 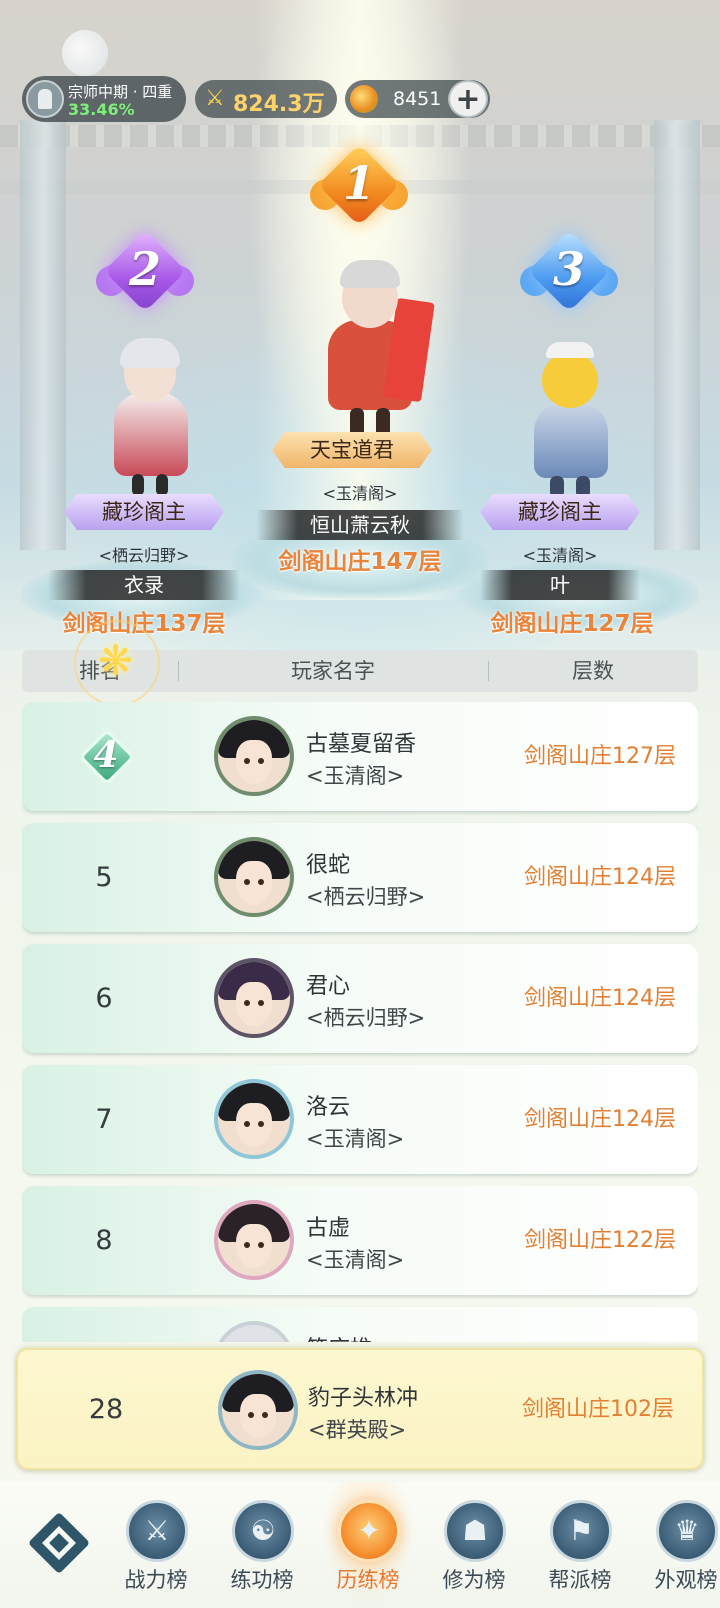 I want to click on coin-icon, so click(x=364, y=99).